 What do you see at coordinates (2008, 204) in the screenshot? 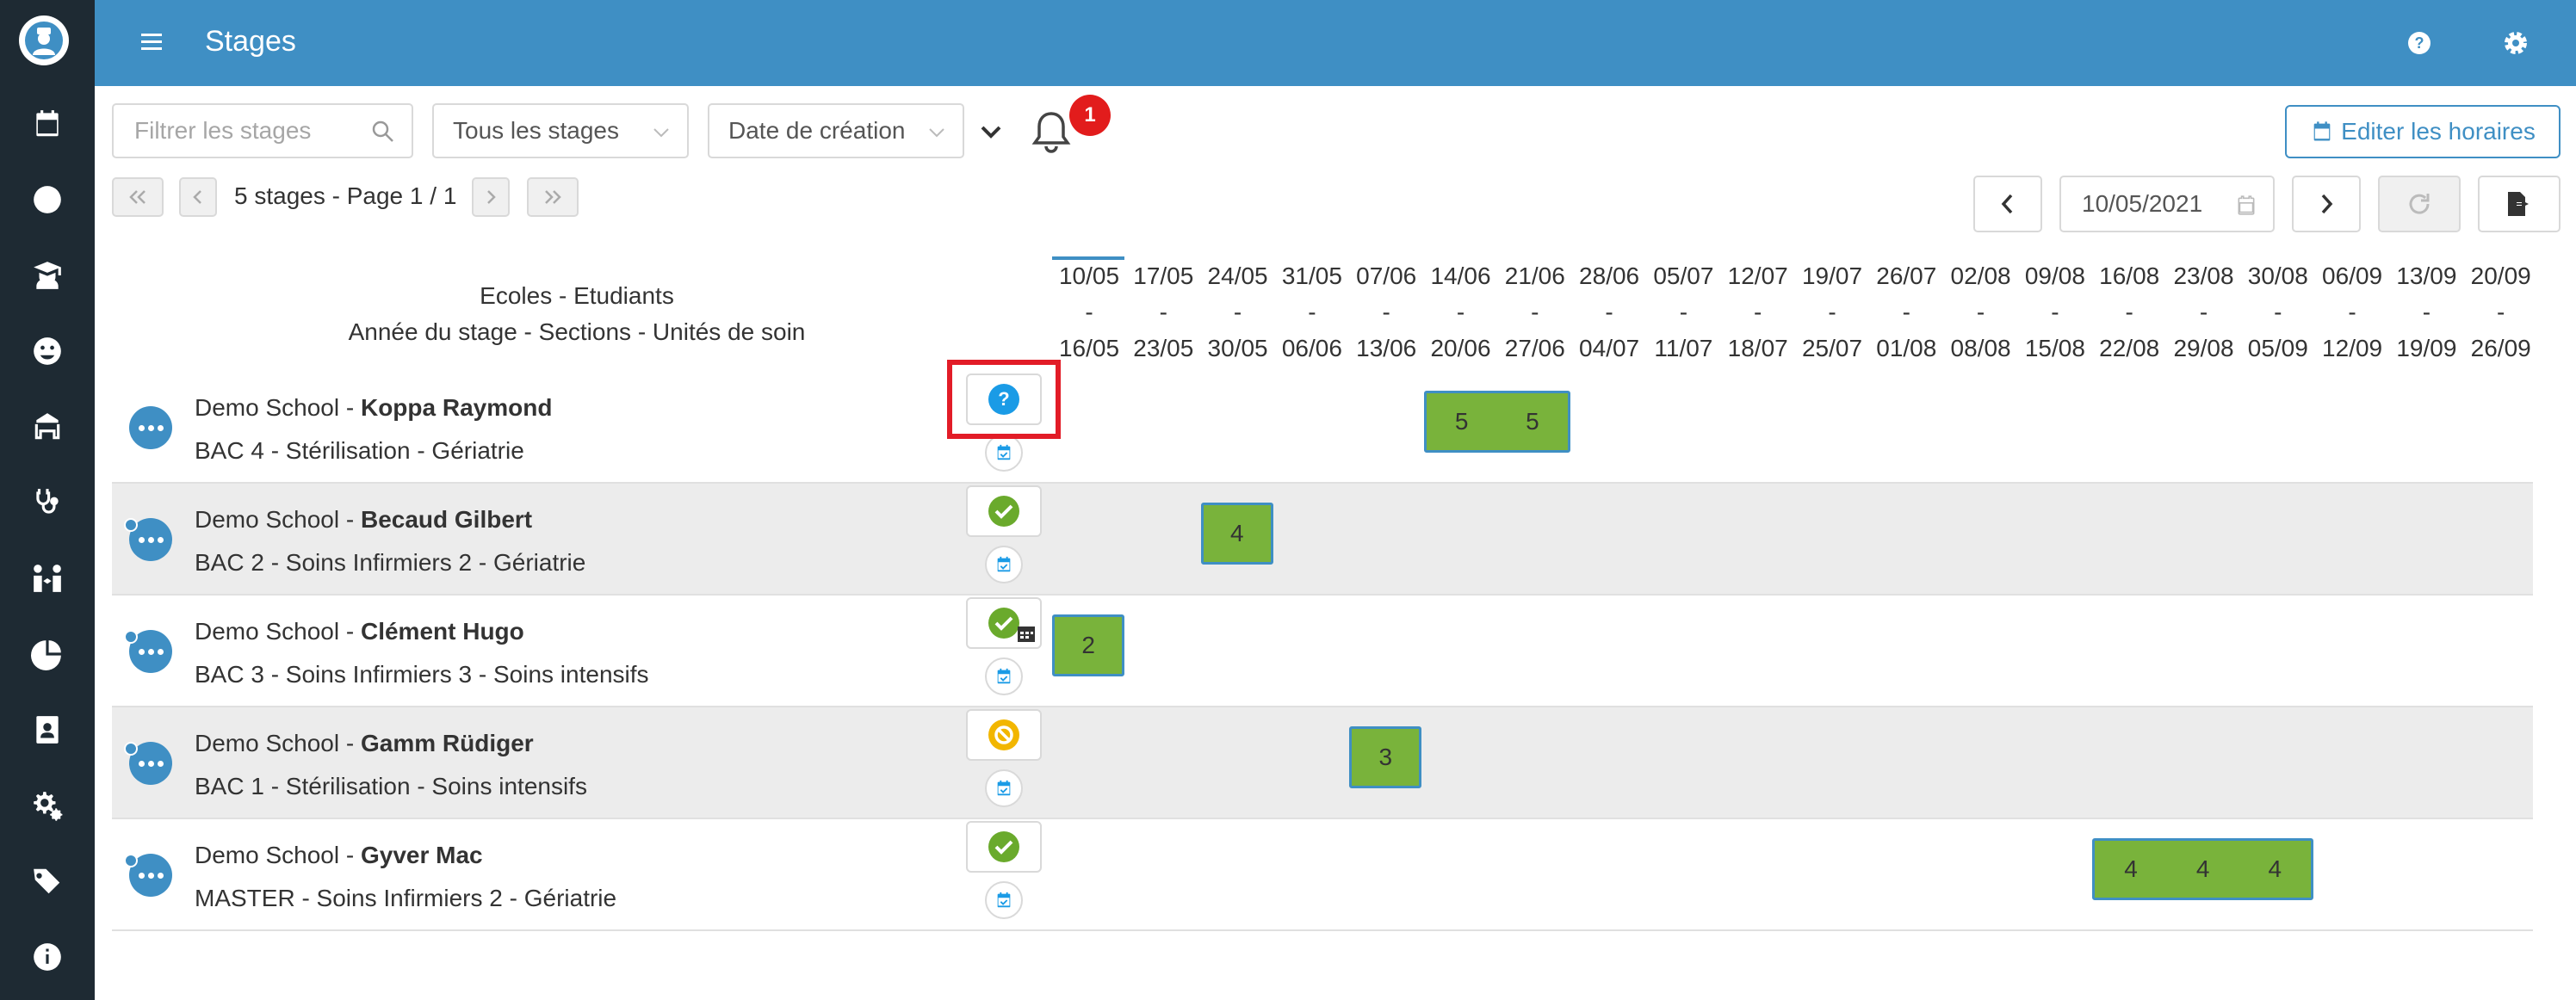
I see `previous-week-button` at bounding box center [2008, 204].